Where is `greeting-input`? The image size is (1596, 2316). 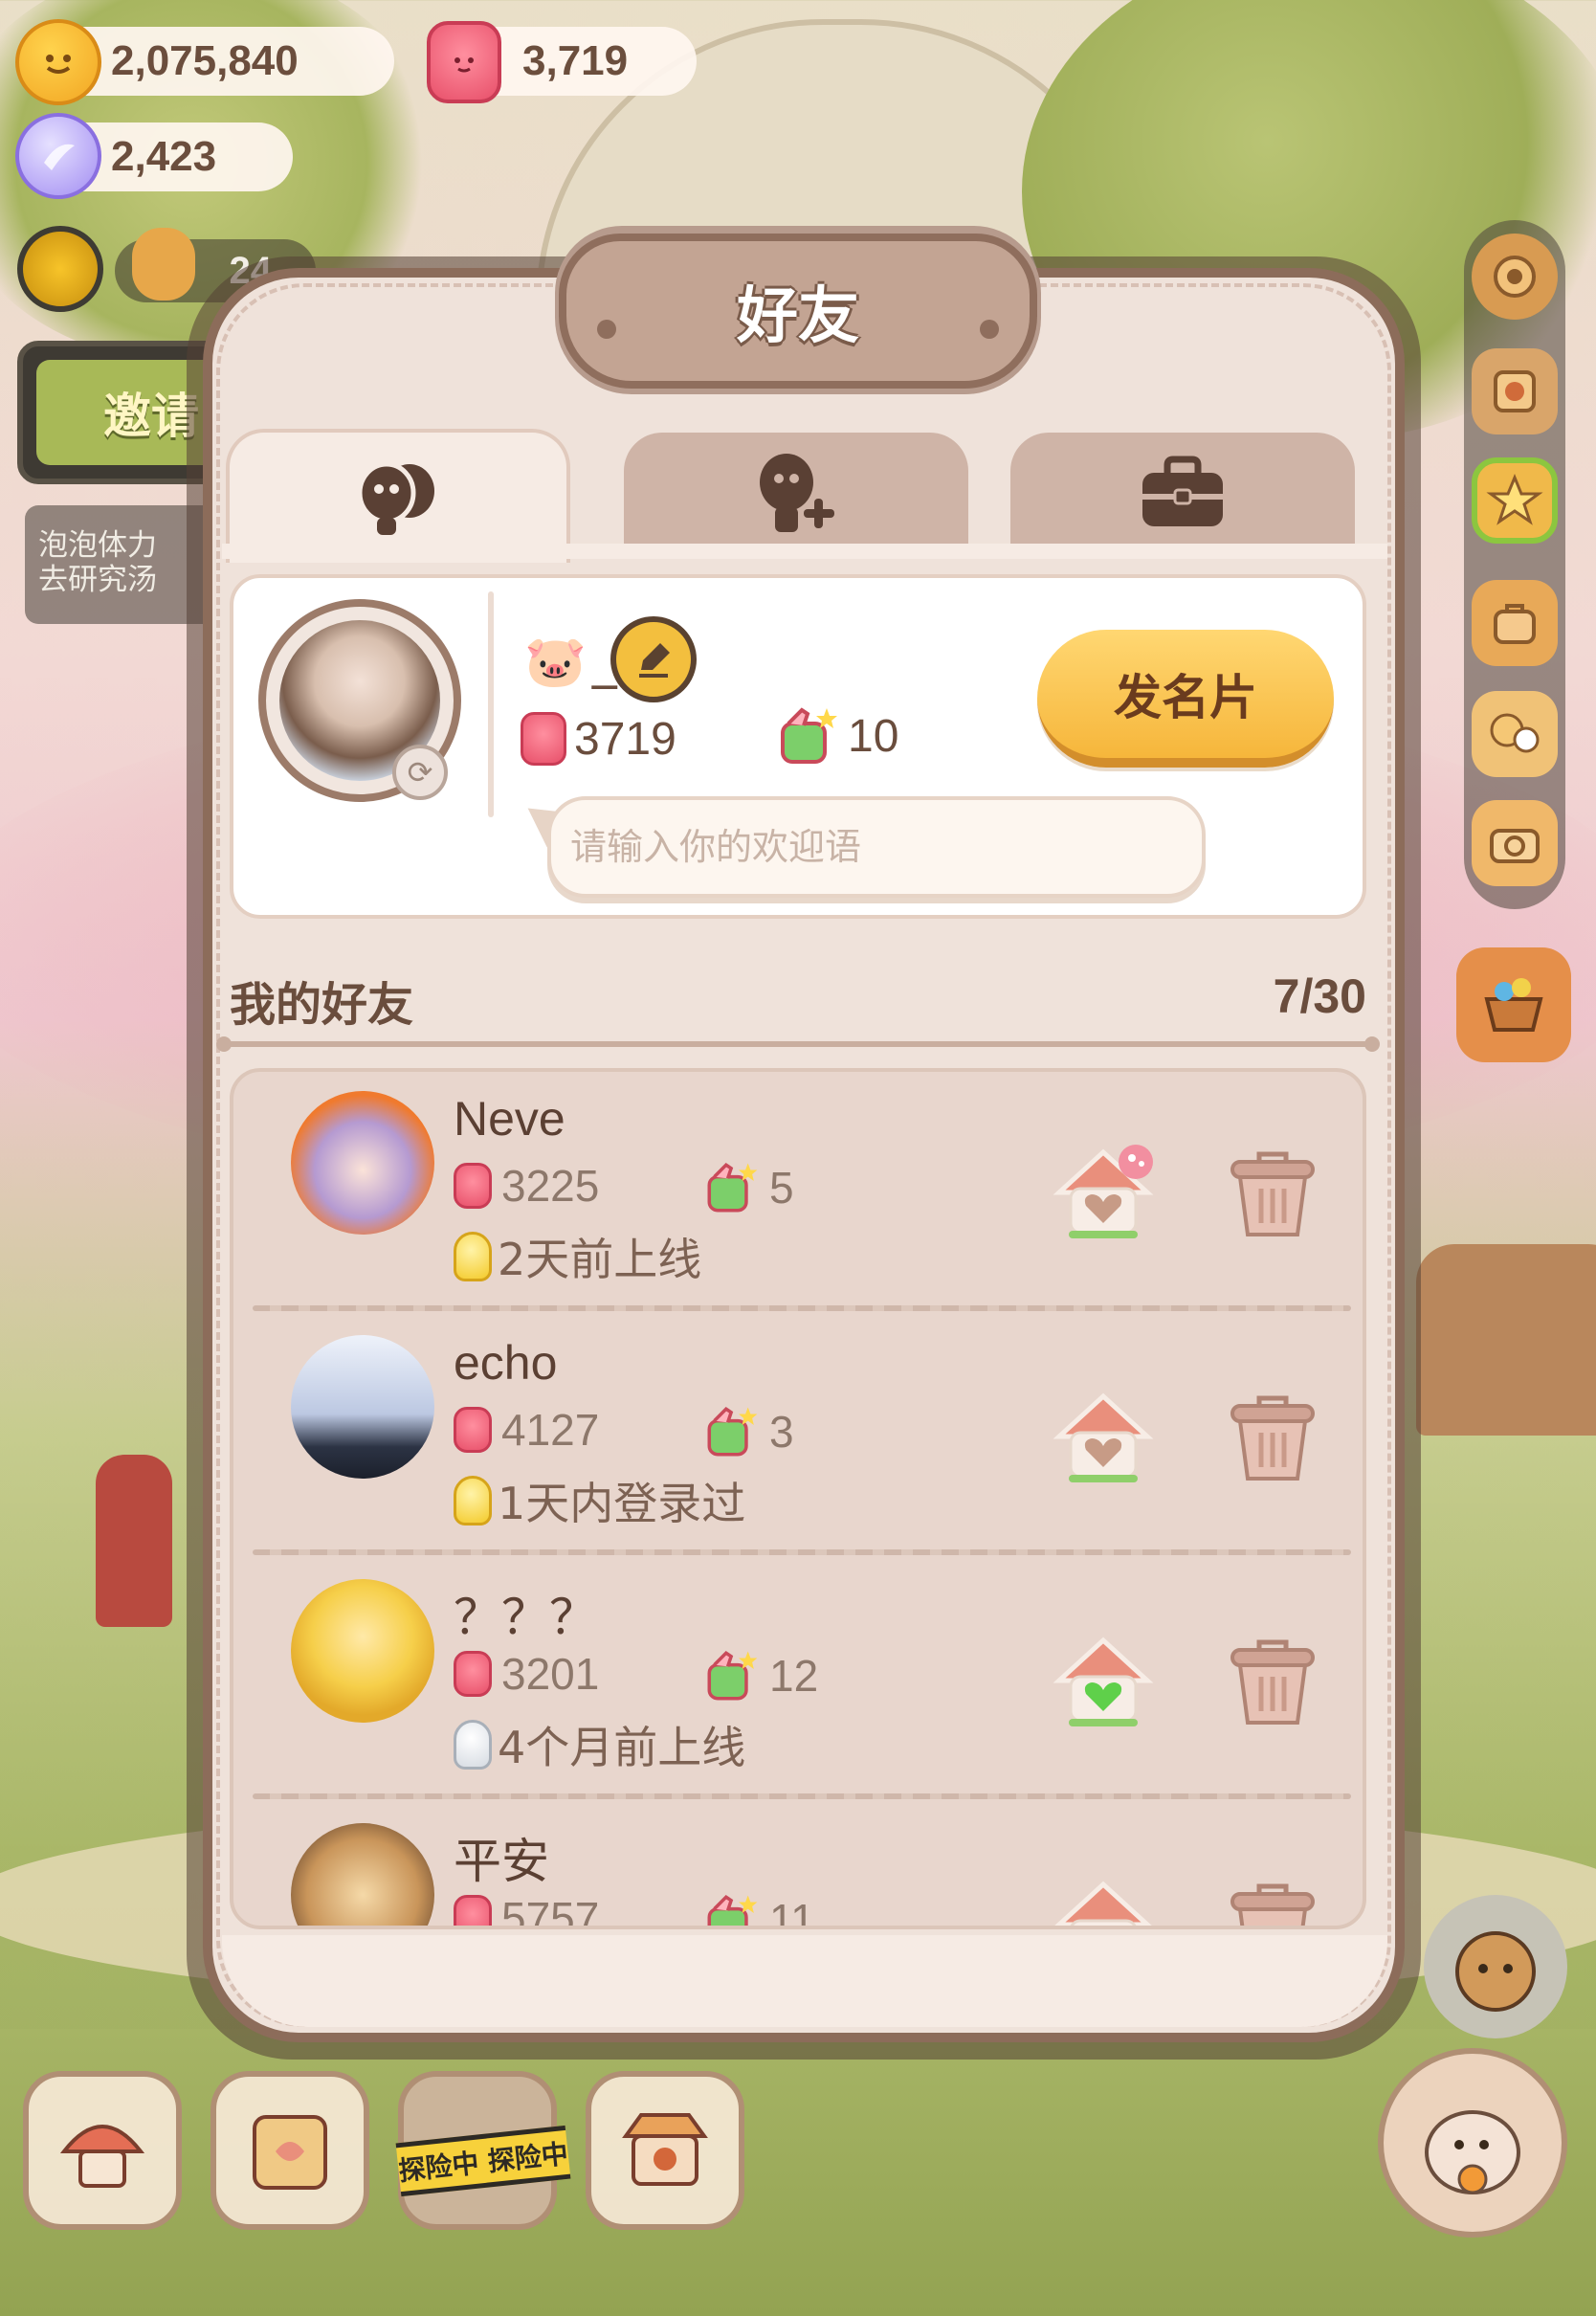
greeting-input is located at coordinates (877, 847).